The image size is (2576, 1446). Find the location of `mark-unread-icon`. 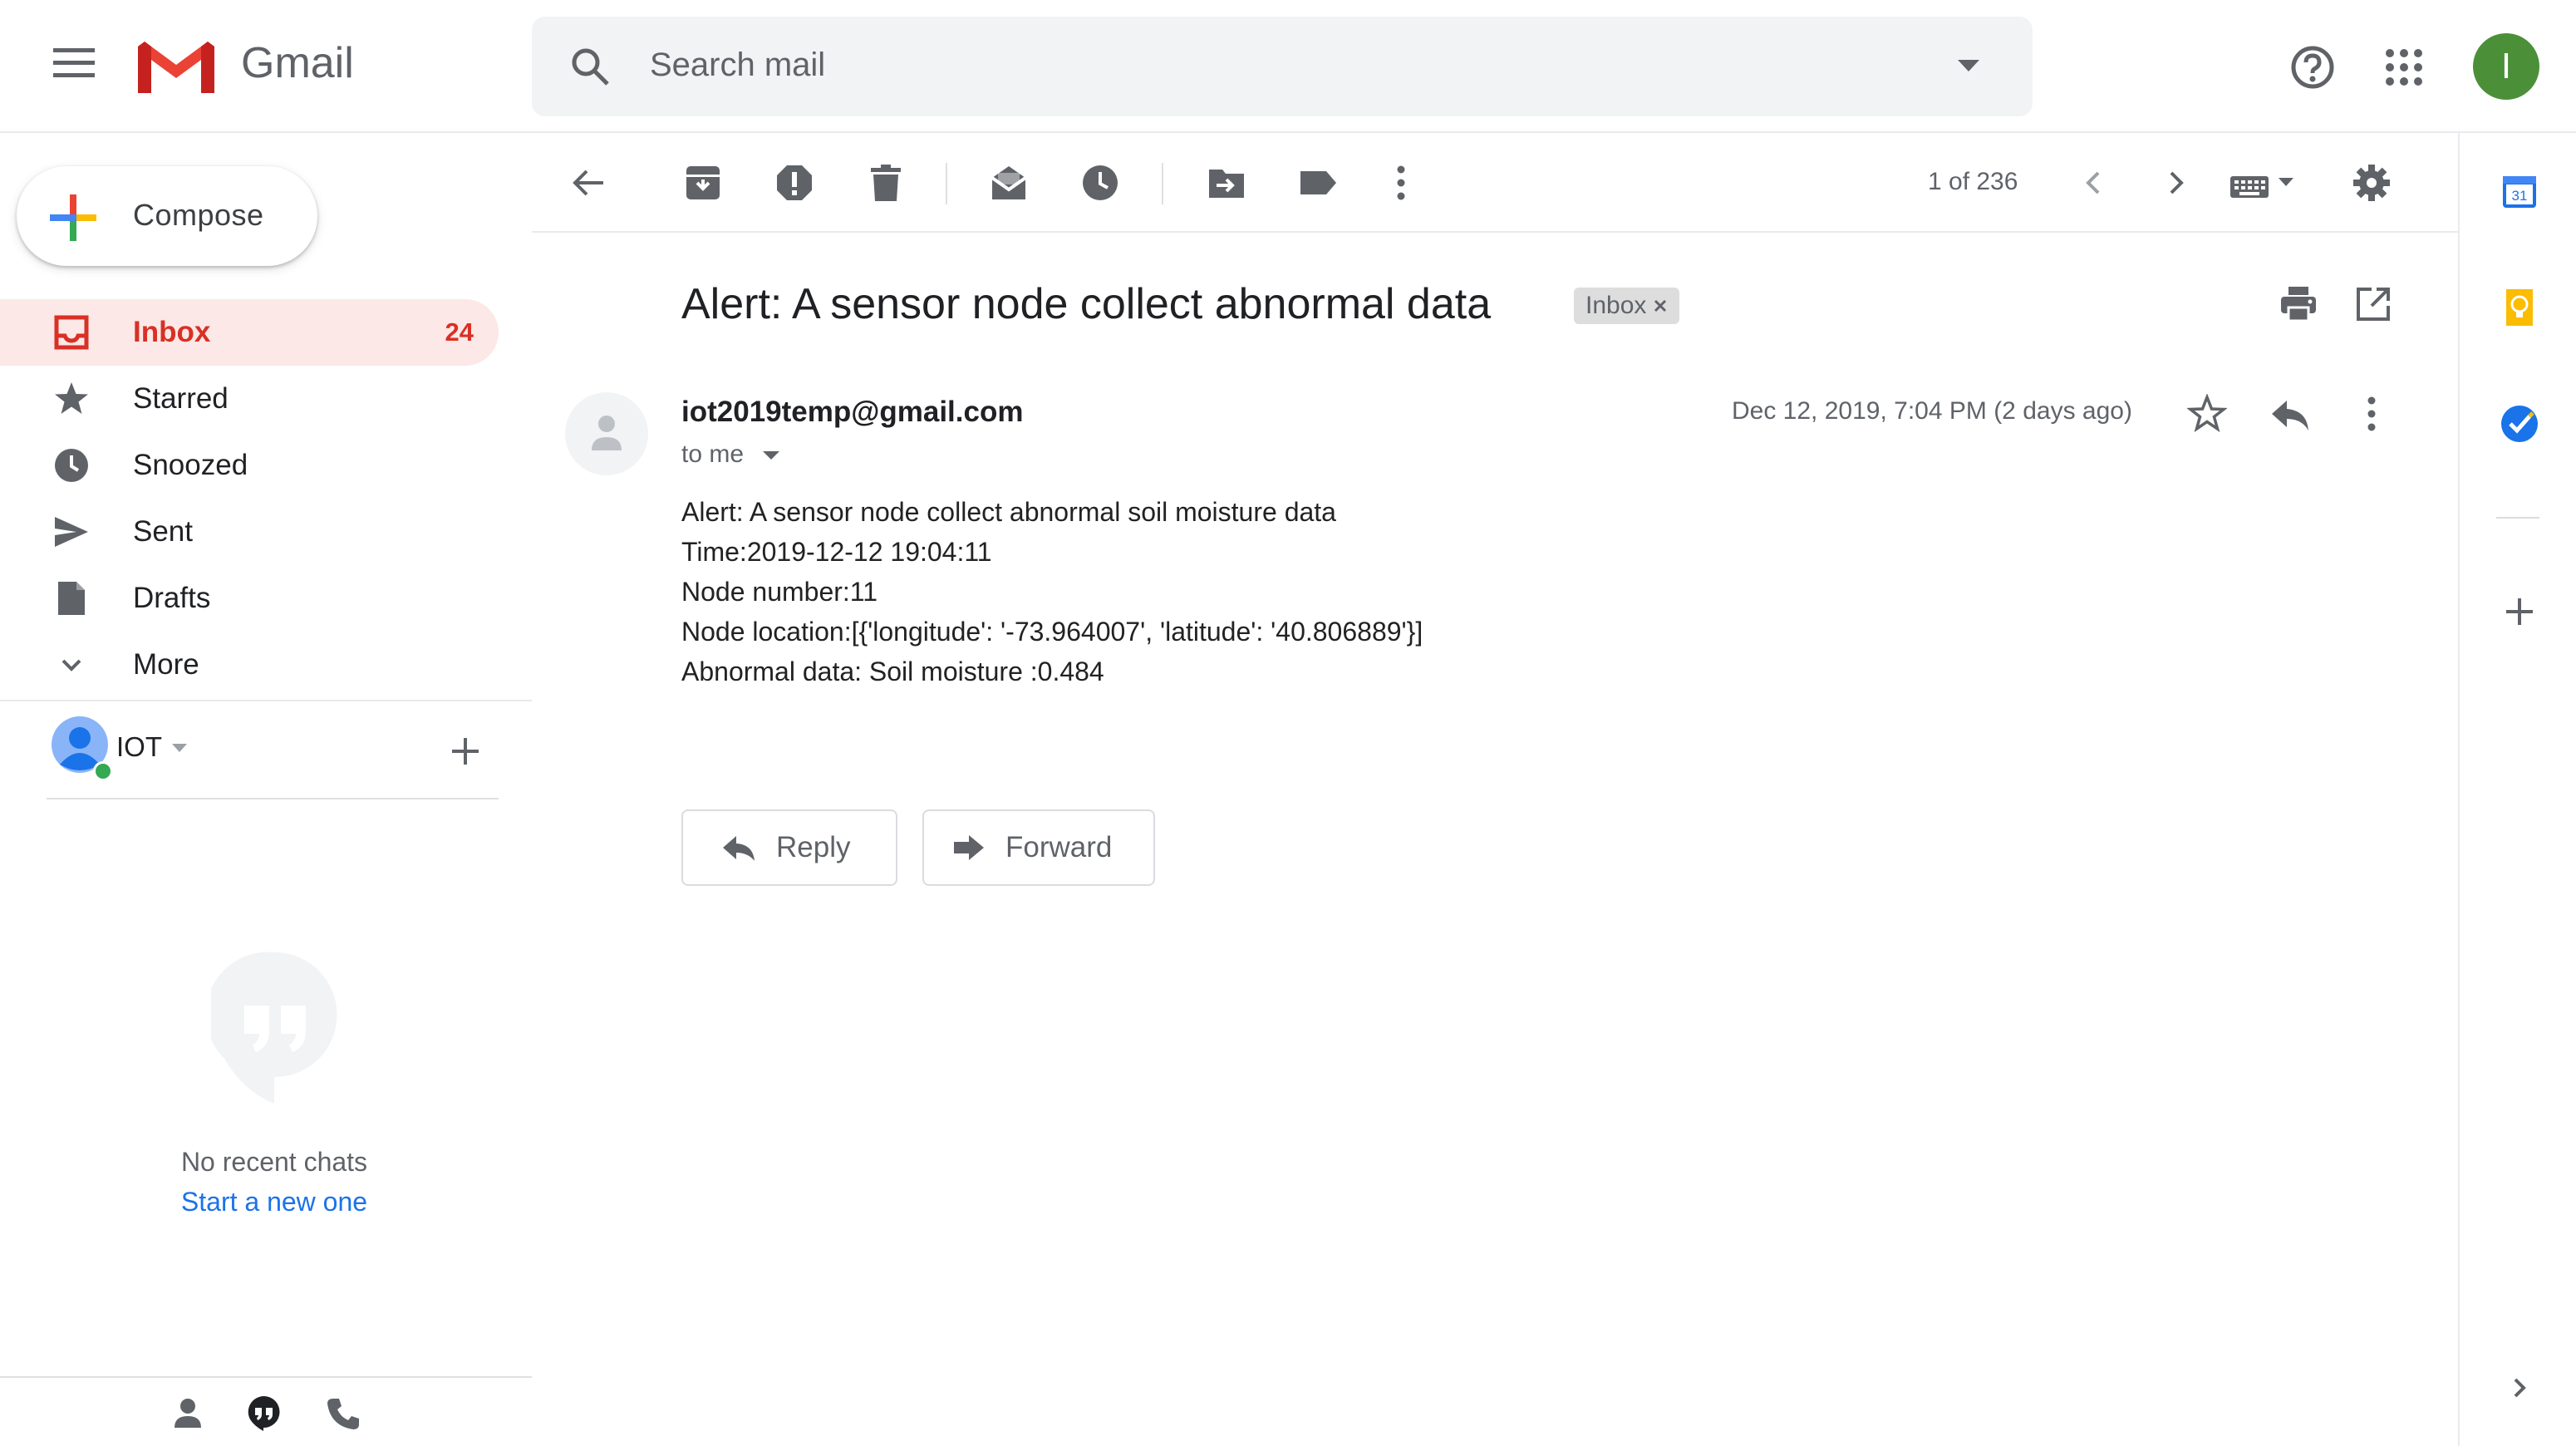

mark-unread-icon is located at coordinates (1009, 183).